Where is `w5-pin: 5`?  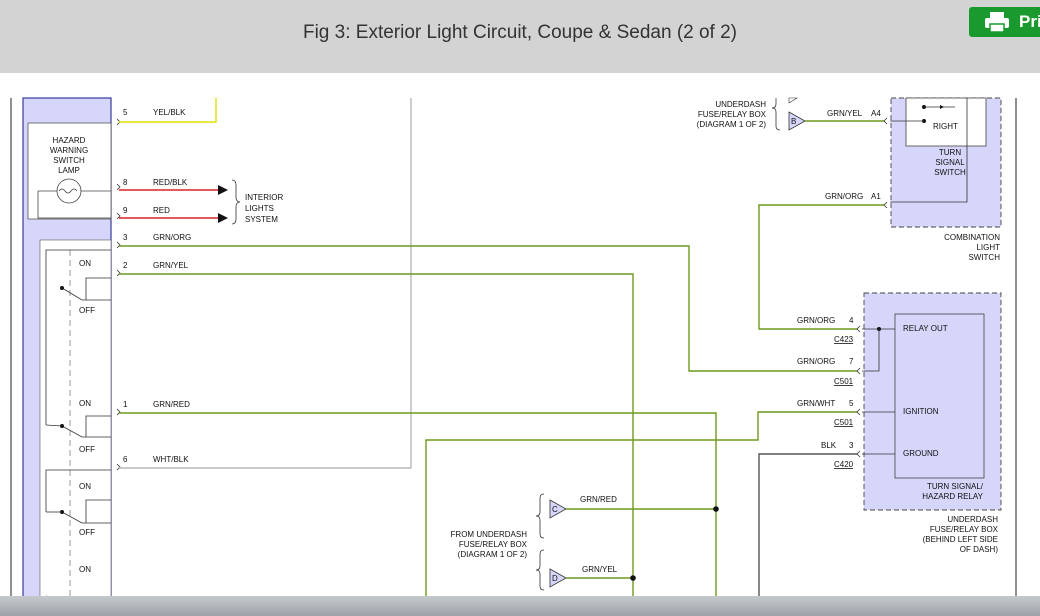 w5-pin: 5 is located at coordinates (125, 112).